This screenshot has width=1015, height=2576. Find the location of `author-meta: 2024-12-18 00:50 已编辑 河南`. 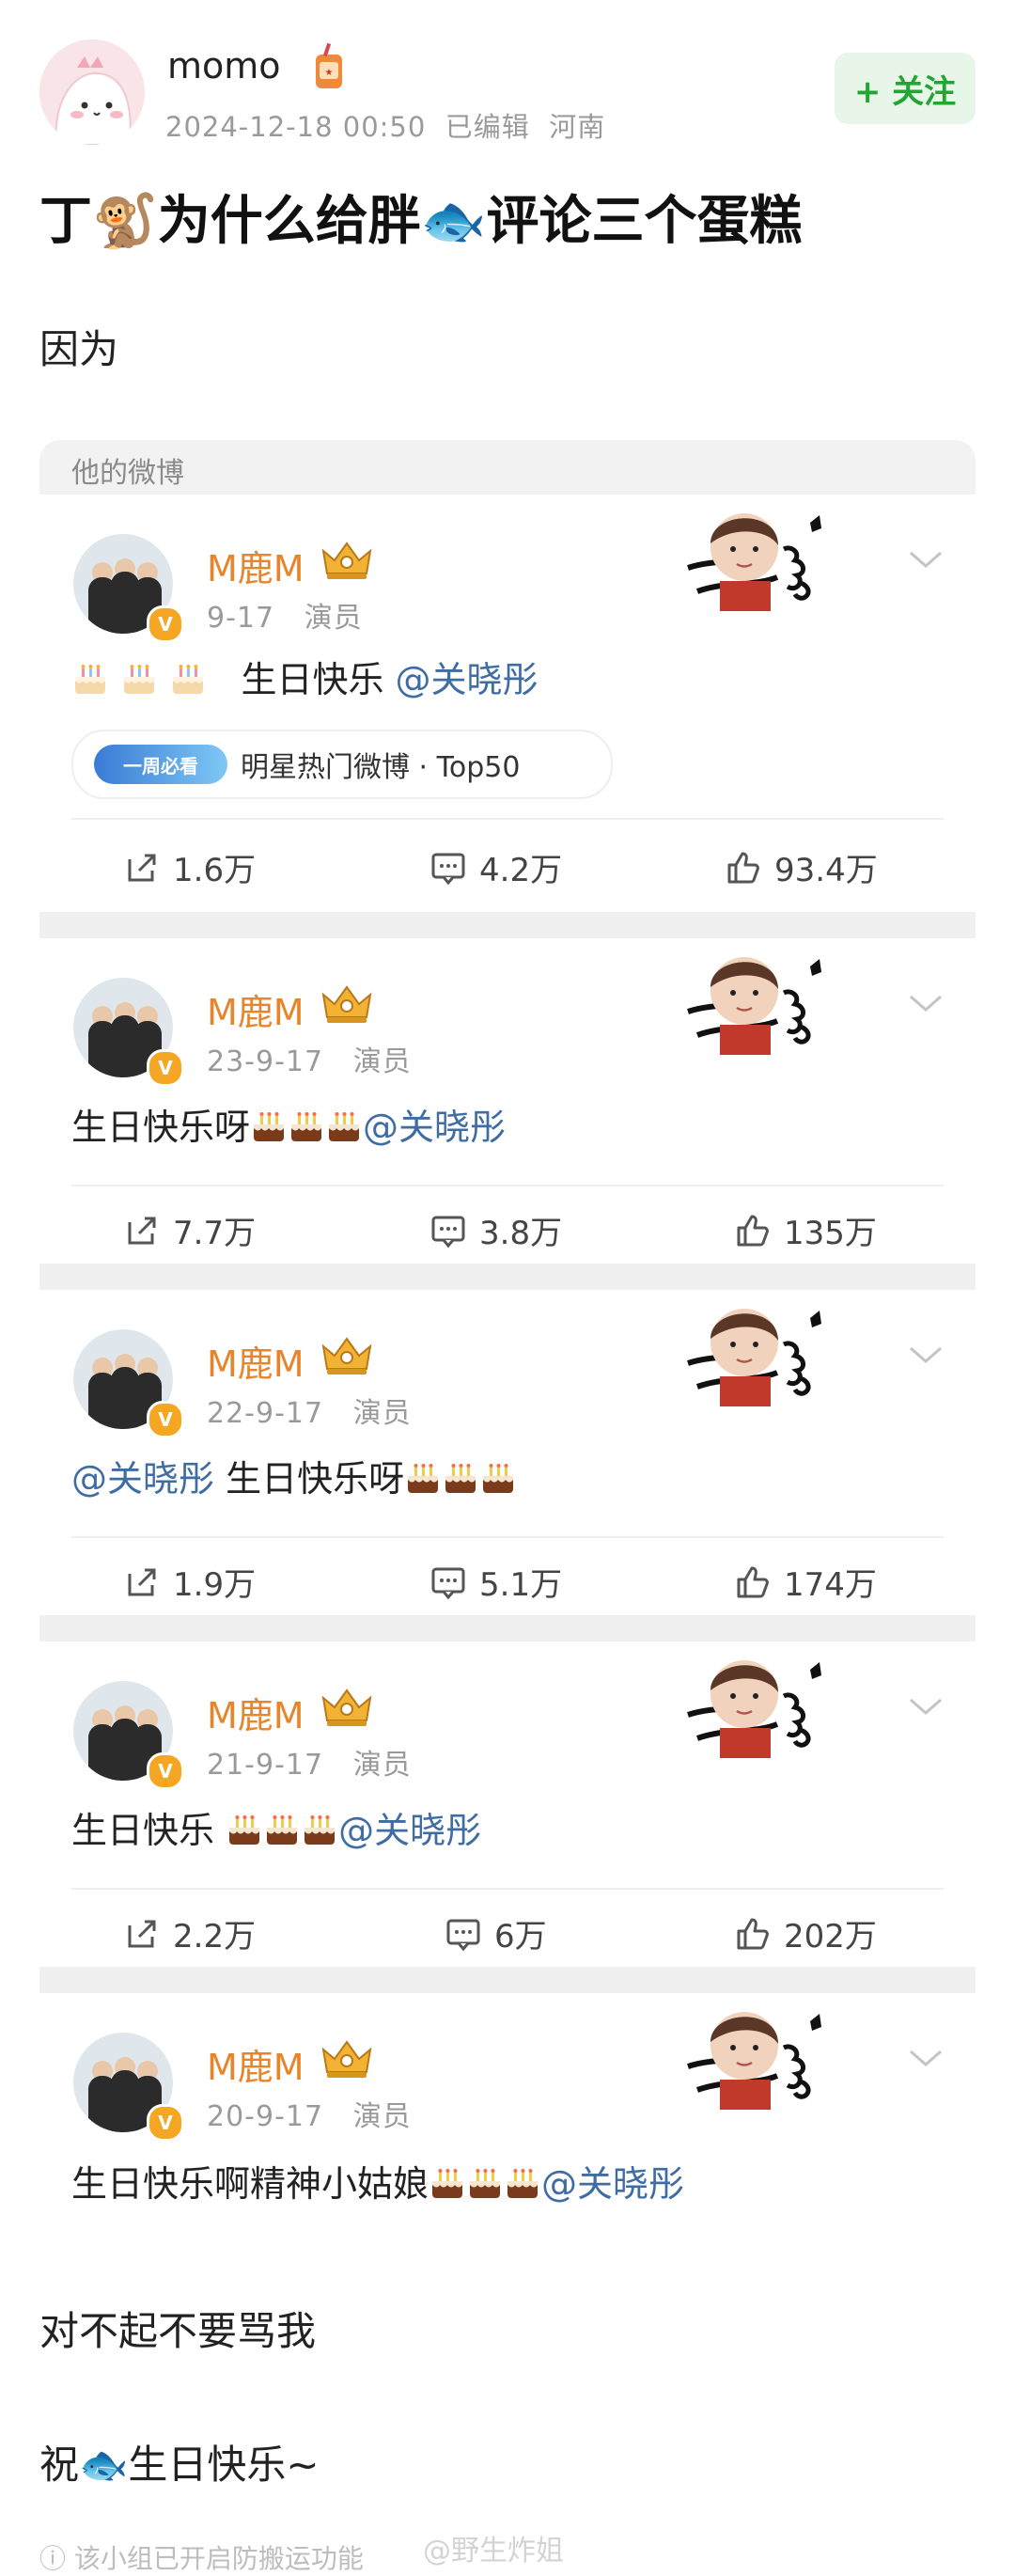

author-meta: 2024-12-18 00:50 已编辑 河南 is located at coordinates (385, 127).